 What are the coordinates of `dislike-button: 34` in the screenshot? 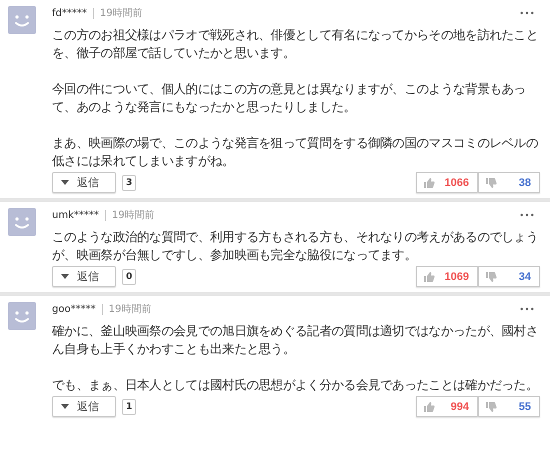 It's located at (509, 276).